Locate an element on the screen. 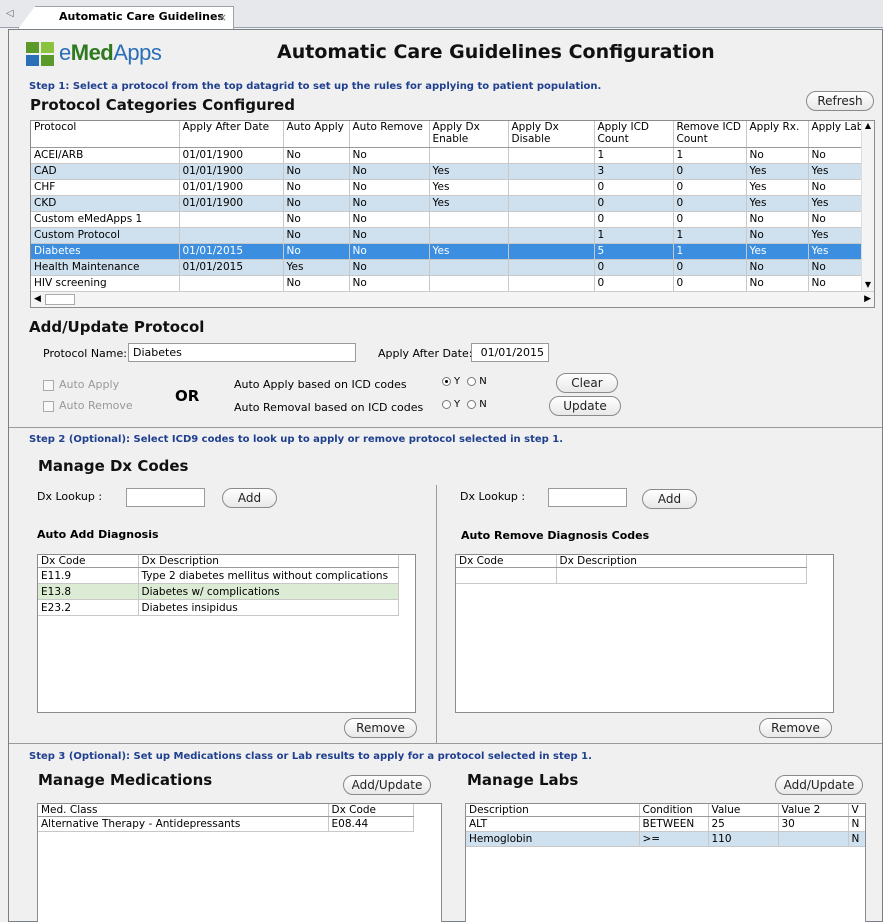 The width and height of the screenshot is (883, 922). col-value: Value is located at coordinates (743, 810).